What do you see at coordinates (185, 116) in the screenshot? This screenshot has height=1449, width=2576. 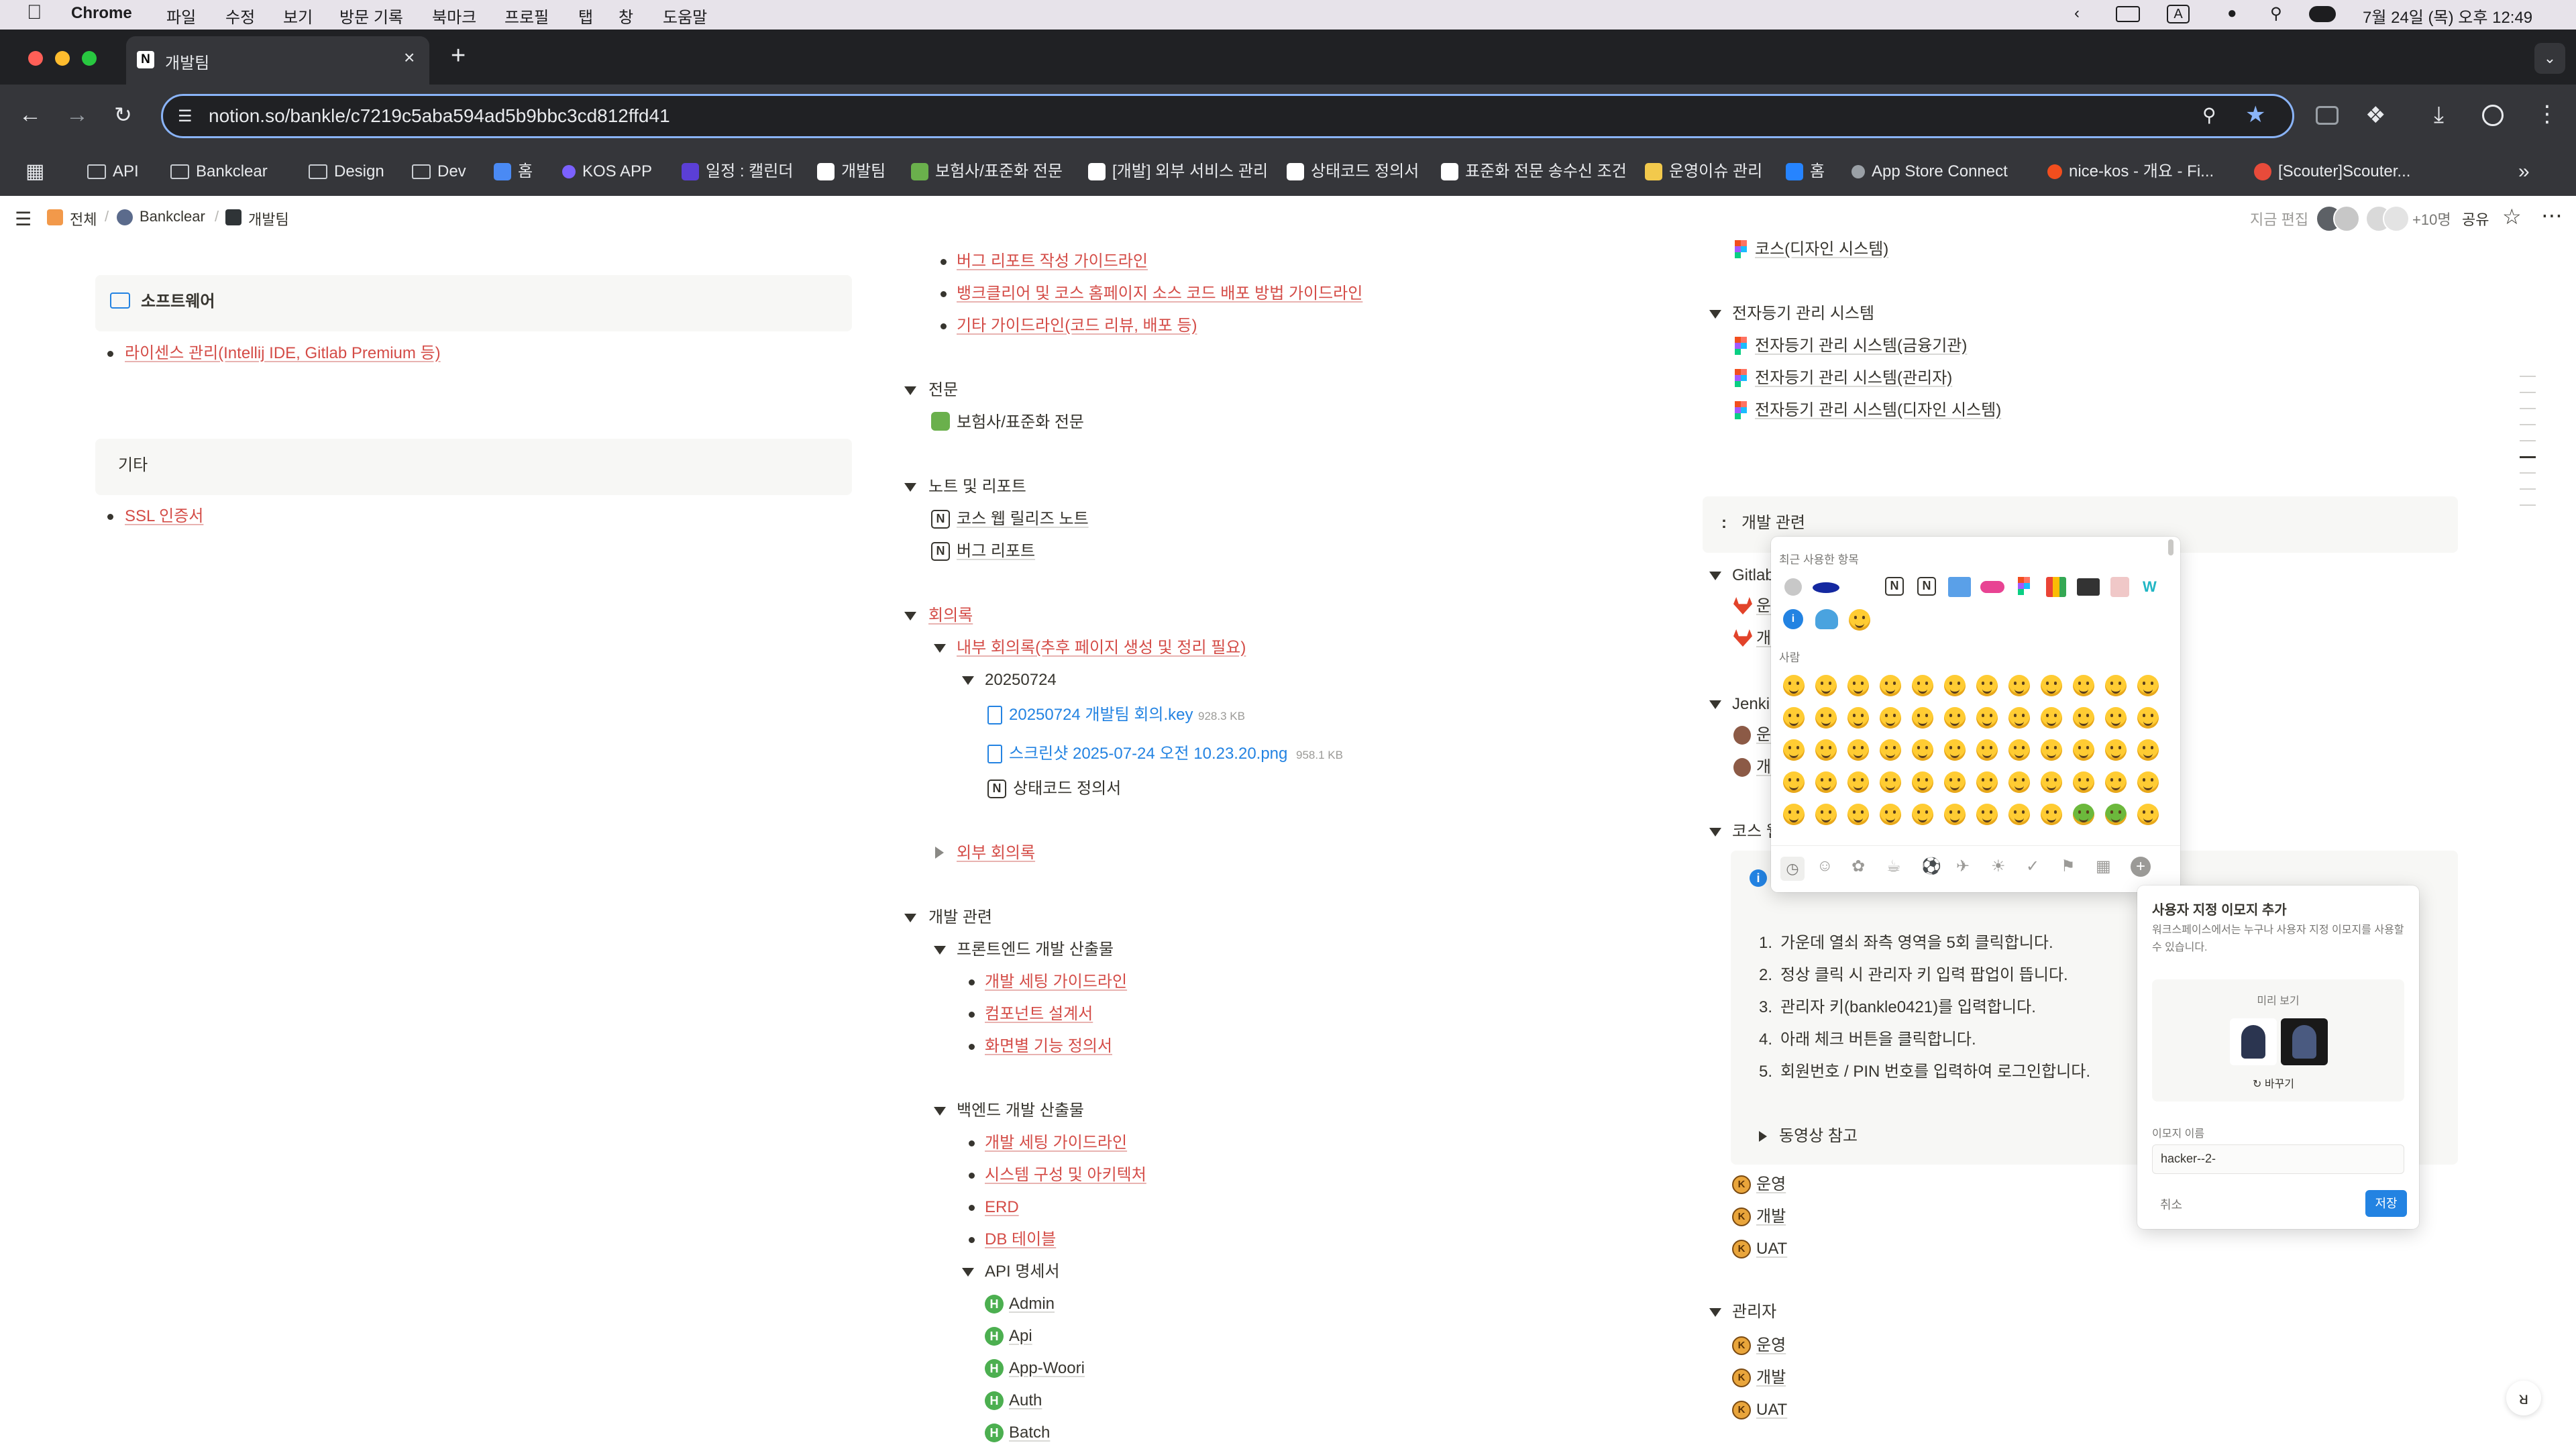 I see `site-info-icon: ☰` at bounding box center [185, 116].